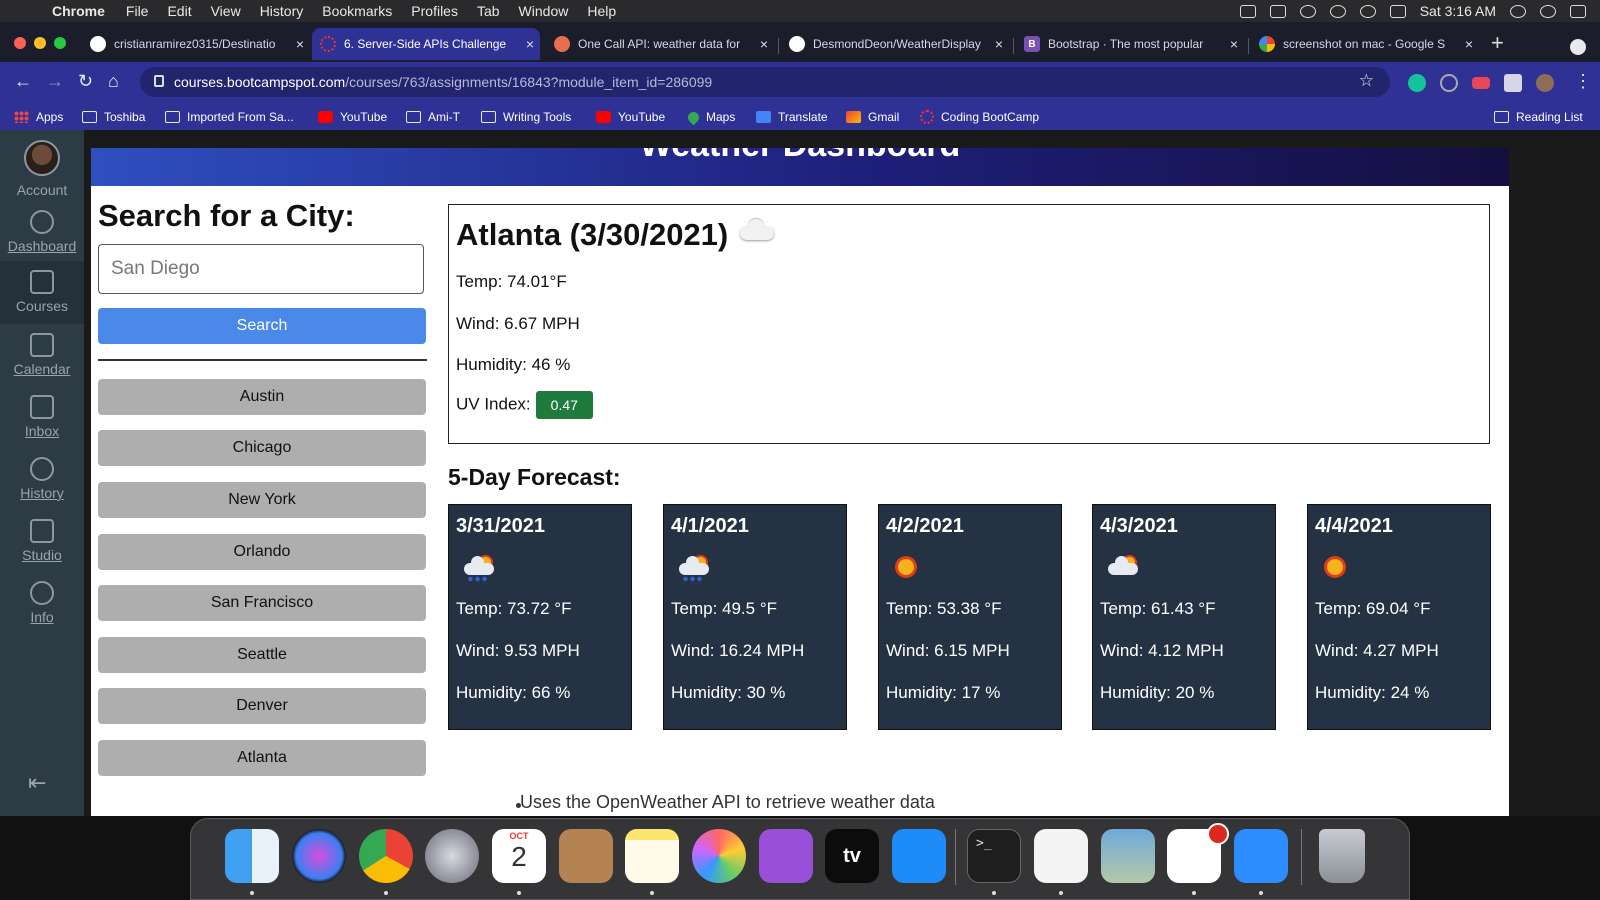  Describe the element at coordinates (55, 81) in the screenshot. I see `forward-arrow-icon: →` at that location.